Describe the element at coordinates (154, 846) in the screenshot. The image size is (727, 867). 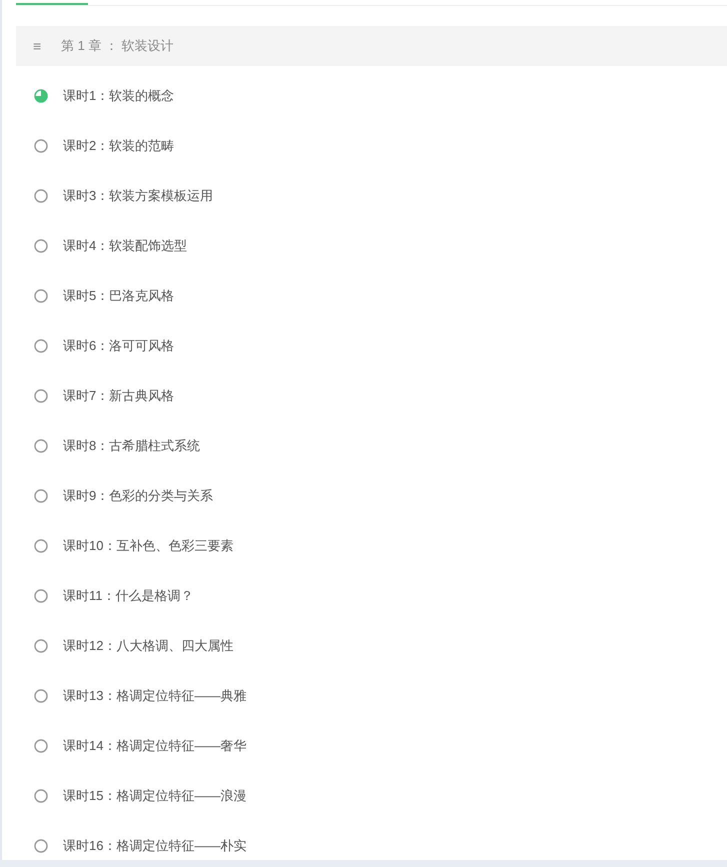
I see `lesson-title: 课时16：格调定位特征——朴实` at that location.